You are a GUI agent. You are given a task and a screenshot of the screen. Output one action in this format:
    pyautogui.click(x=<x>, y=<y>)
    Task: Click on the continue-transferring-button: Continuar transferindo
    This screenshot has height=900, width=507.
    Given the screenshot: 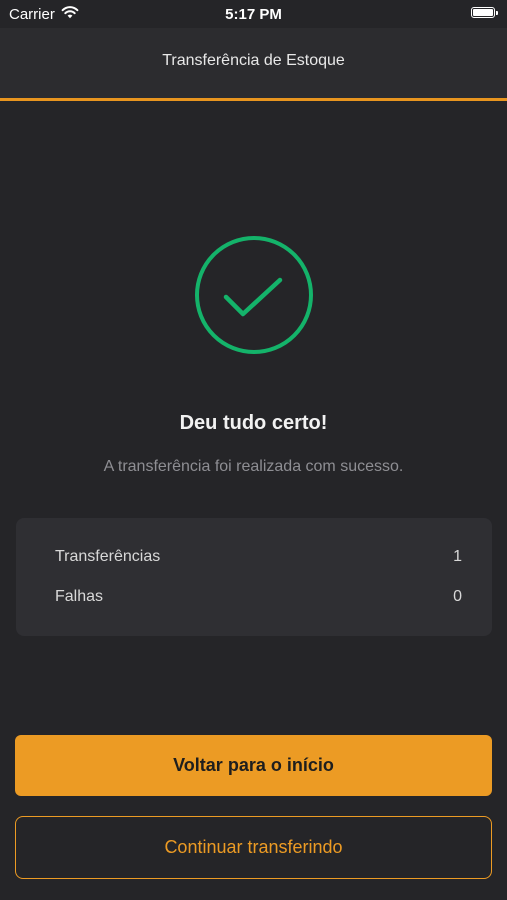 What is the action you would take?
    pyautogui.click(x=253, y=847)
    